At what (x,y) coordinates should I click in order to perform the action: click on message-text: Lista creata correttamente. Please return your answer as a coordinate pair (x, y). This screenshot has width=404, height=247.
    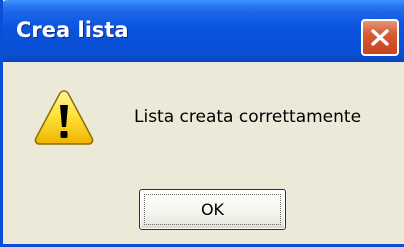
    Looking at the image, I should click on (248, 117).